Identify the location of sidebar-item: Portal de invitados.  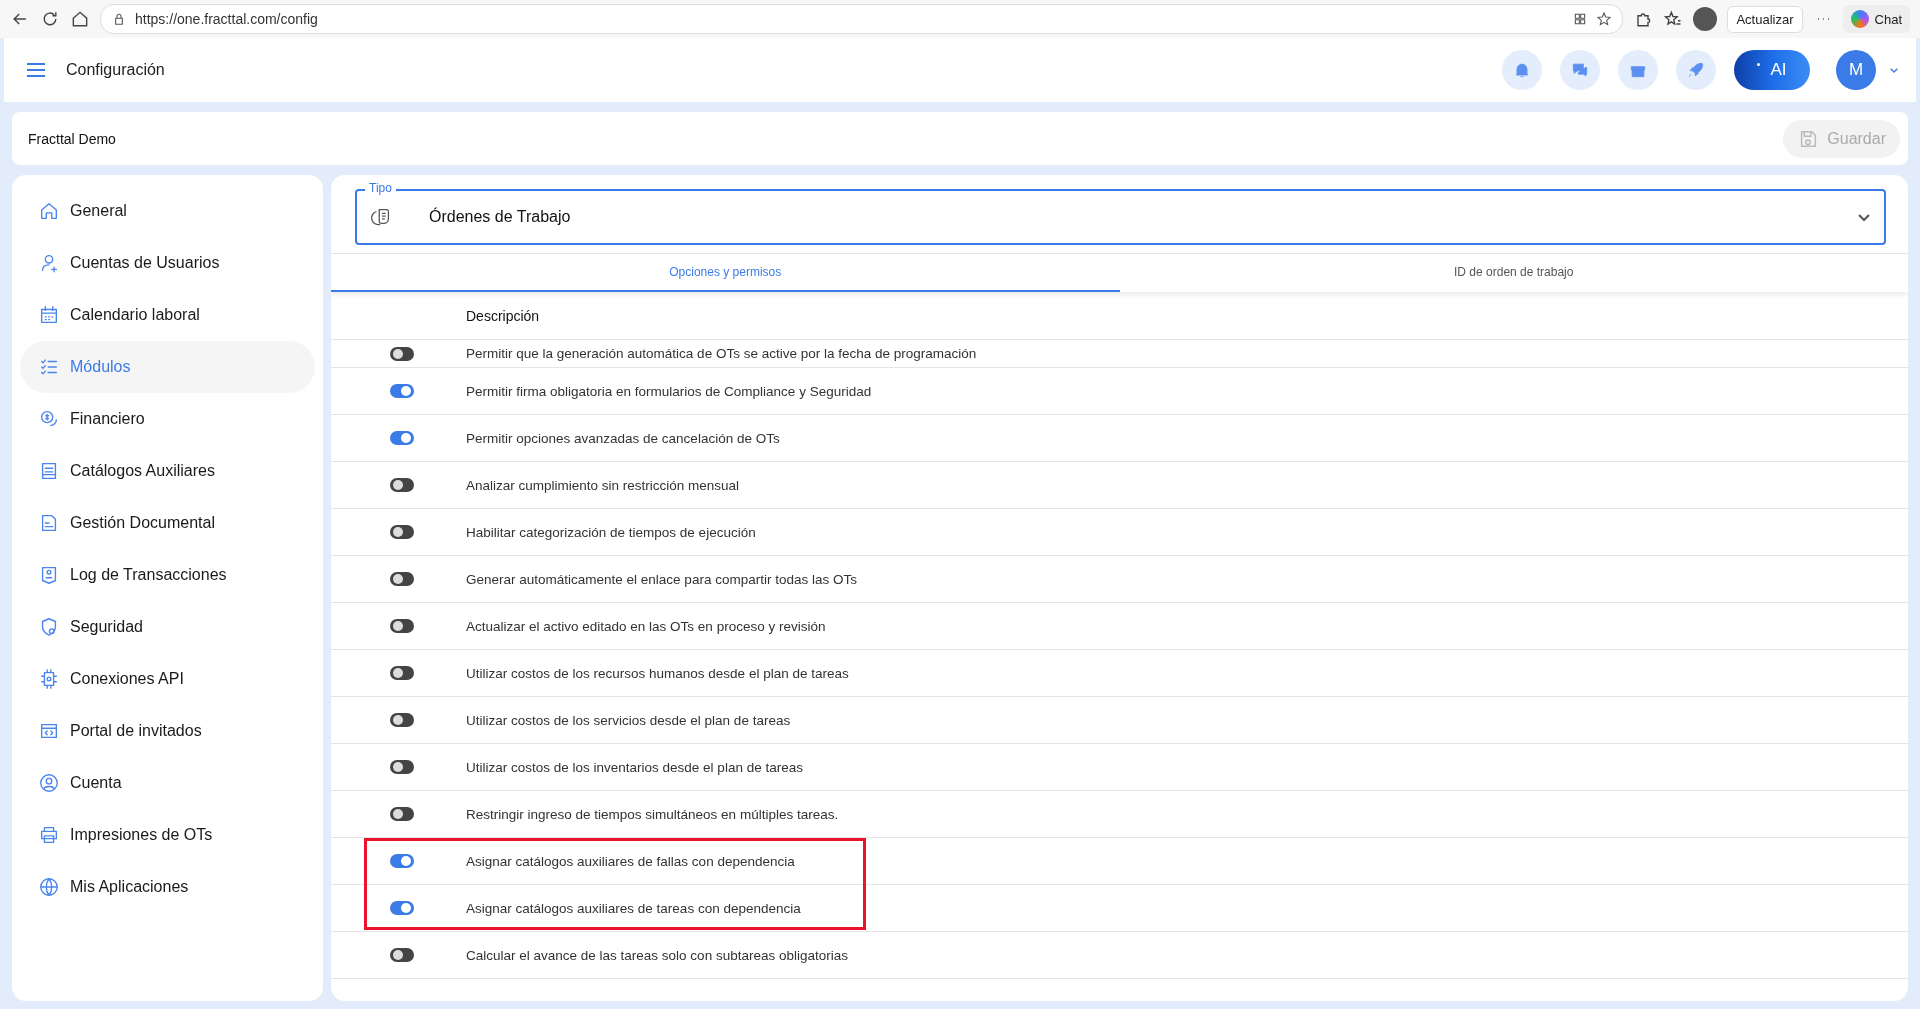
(167, 731).